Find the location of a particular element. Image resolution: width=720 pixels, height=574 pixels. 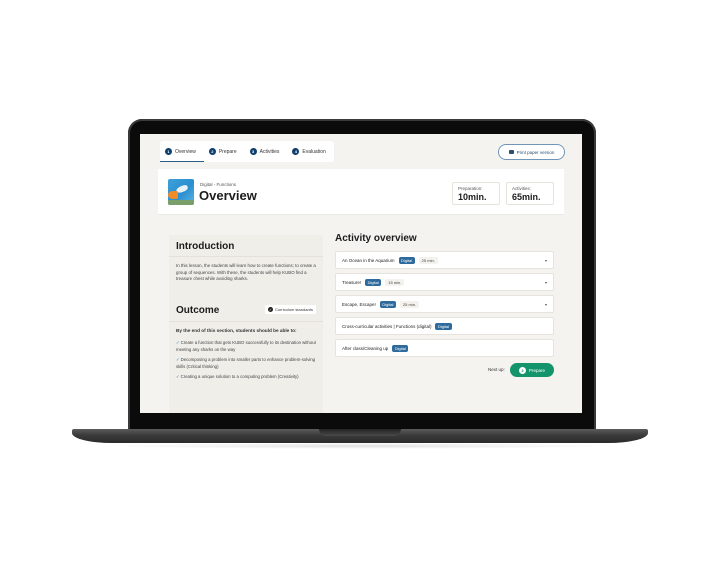

print-button-label: Print paper version is located at coordinates (535, 152).